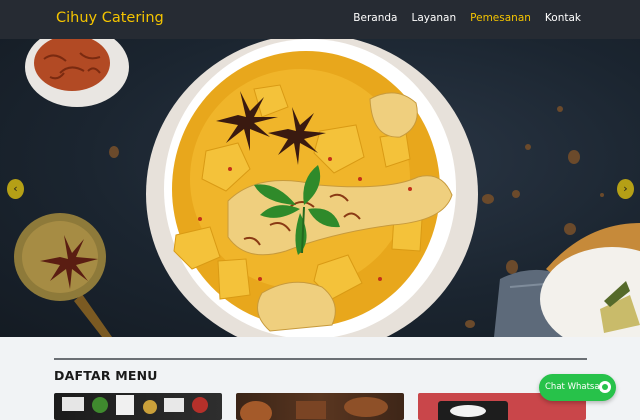  What do you see at coordinates (500, 18) in the screenshot?
I see `nav-link-pemesanan: Pemesanan` at bounding box center [500, 18].